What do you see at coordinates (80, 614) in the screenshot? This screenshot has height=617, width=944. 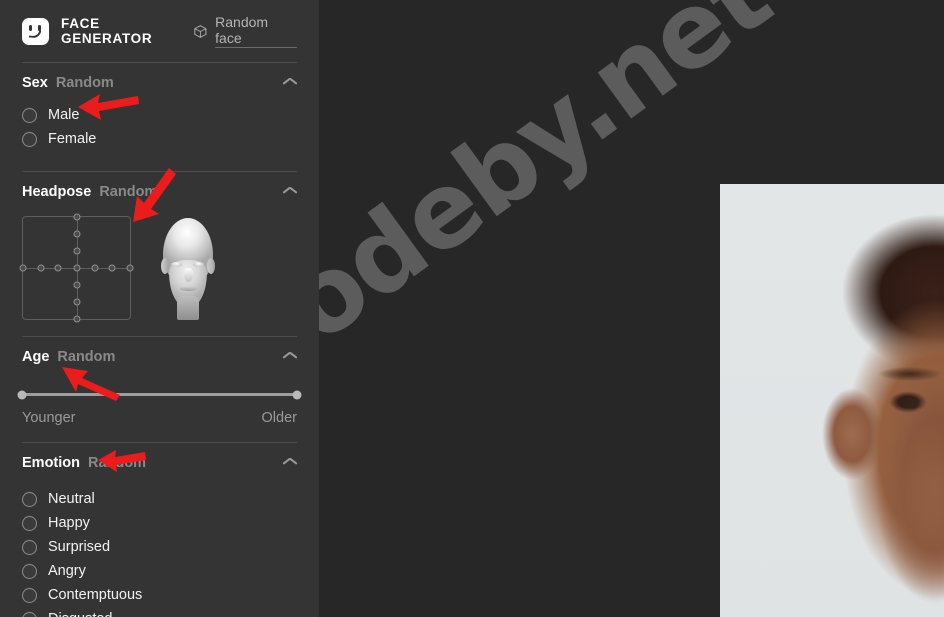 I see `radio-label-disgusted: Disgusted` at bounding box center [80, 614].